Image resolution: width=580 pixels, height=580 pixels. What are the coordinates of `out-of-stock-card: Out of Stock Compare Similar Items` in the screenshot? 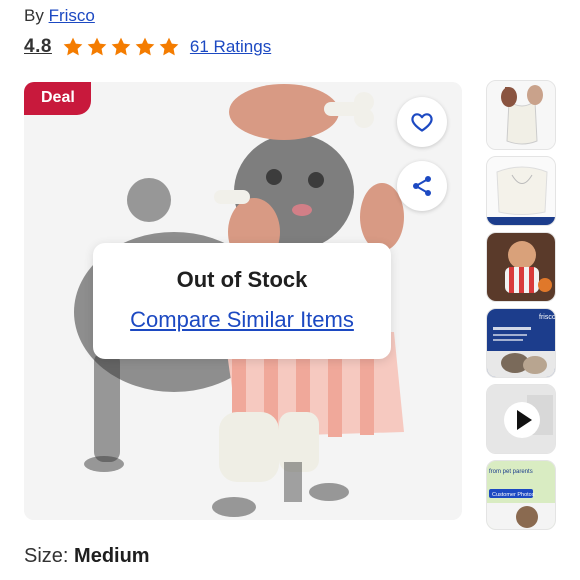 It's located at (242, 301).